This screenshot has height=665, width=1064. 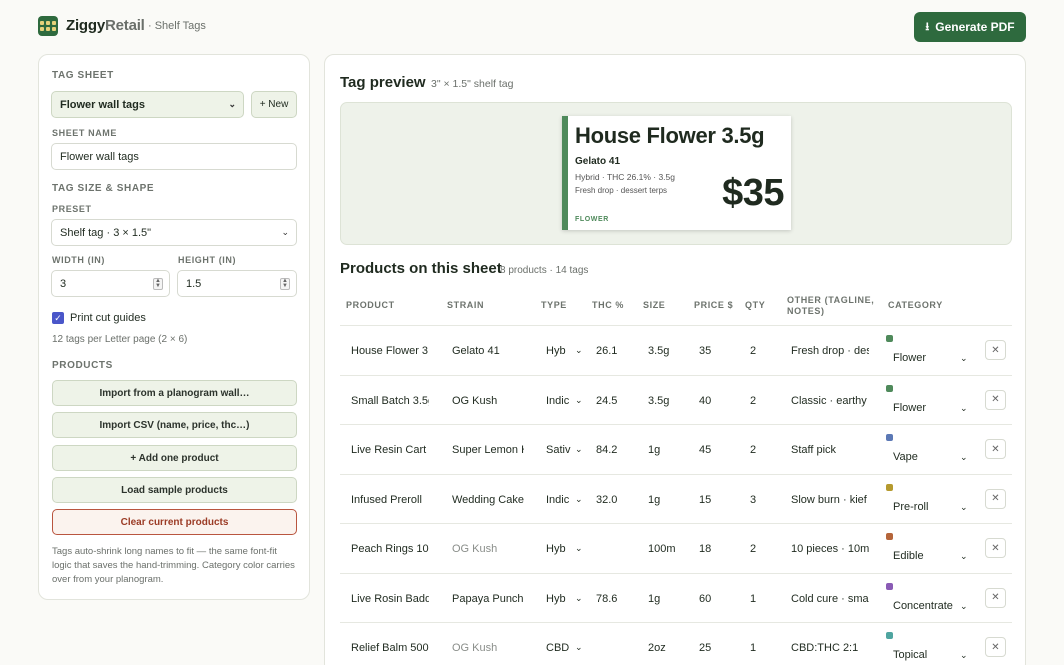 What do you see at coordinates (390, 500) in the screenshot?
I see `product-cell: Infused Preroll` at bounding box center [390, 500].